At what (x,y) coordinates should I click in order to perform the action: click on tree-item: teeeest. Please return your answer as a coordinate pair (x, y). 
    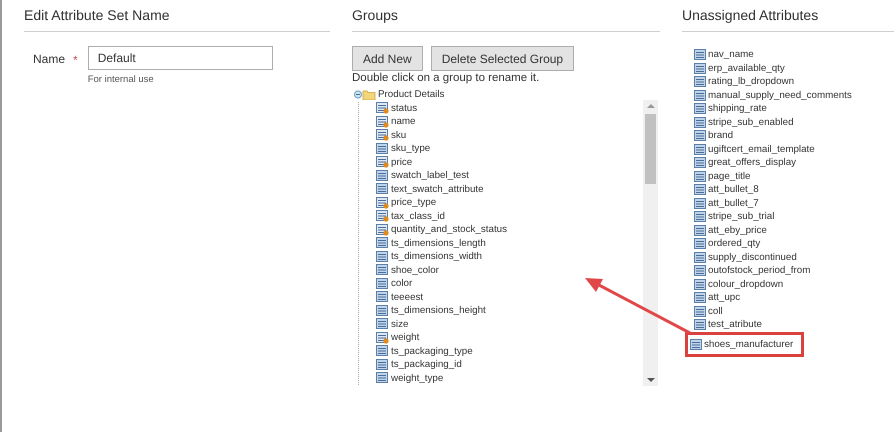
    Looking at the image, I should click on (407, 297).